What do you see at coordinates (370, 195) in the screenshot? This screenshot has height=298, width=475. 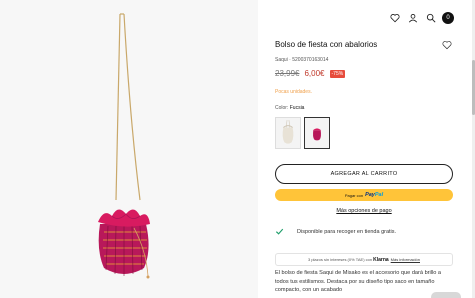 I see `paypal-logo-pay: Pay` at bounding box center [370, 195].